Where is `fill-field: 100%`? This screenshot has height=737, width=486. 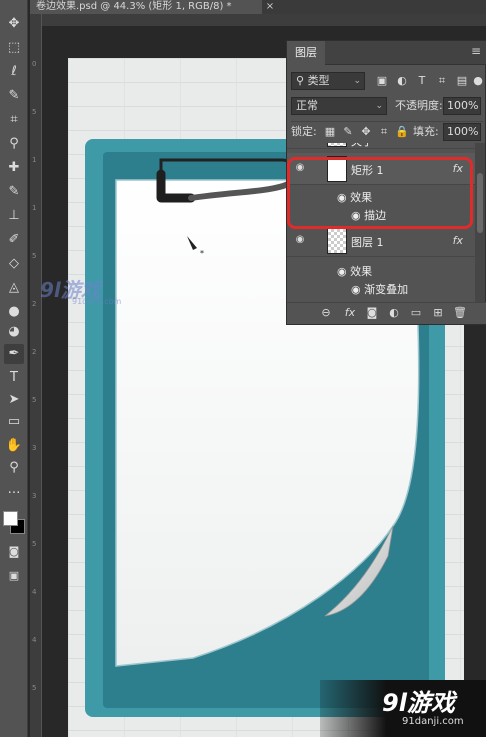
fill-field: 100% is located at coordinates (462, 132).